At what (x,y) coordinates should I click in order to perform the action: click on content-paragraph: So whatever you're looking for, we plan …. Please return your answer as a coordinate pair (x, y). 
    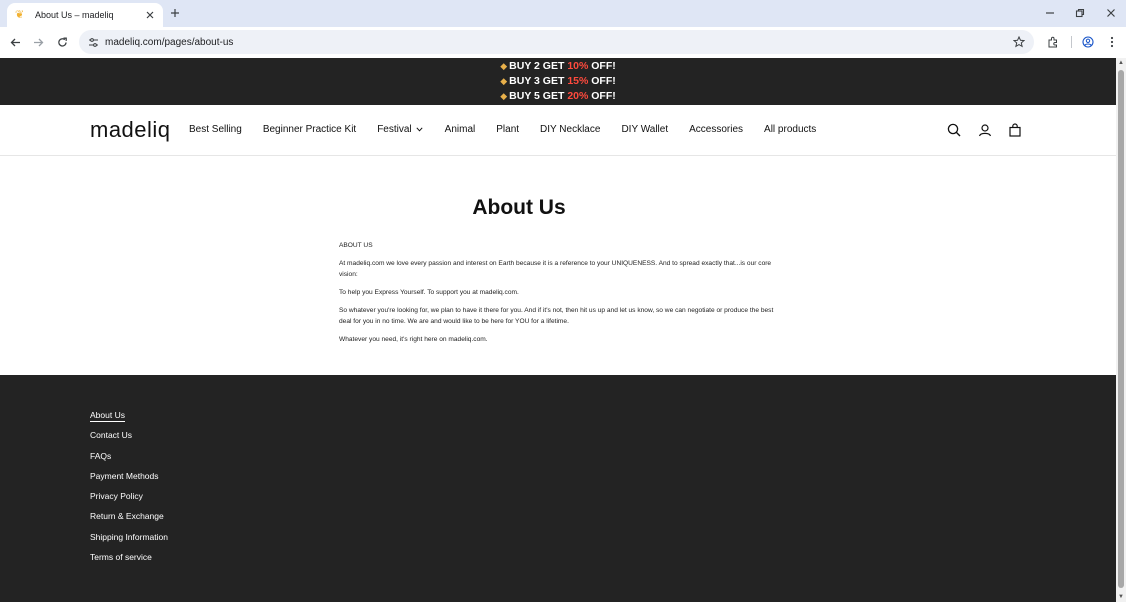
    Looking at the image, I should click on (556, 316).